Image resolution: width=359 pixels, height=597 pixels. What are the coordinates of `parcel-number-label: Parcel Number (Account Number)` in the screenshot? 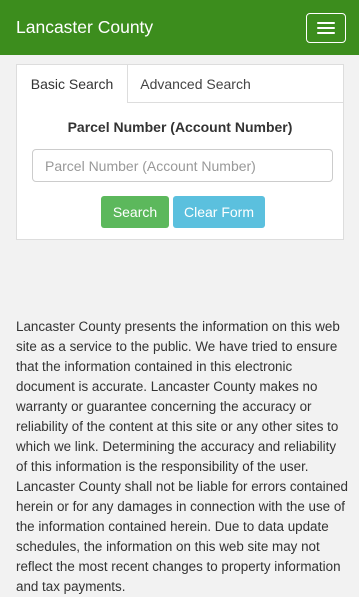 It's located at (180, 127).